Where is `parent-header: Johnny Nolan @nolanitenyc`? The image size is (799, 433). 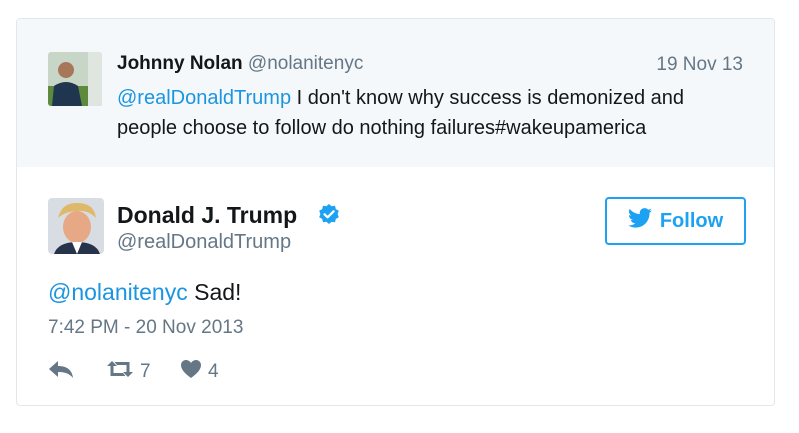
parent-header: Johnny Nolan @nolanitenyc is located at coordinates (240, 64).